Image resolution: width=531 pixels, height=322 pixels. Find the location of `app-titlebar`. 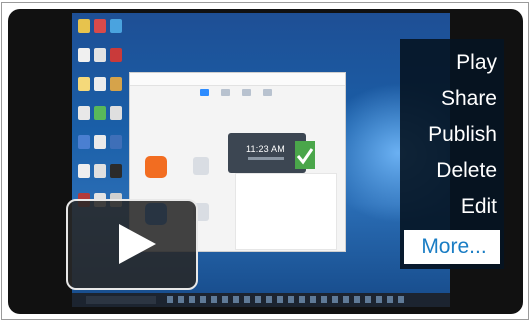

app-titlebar is located at coordinates (237, 79).